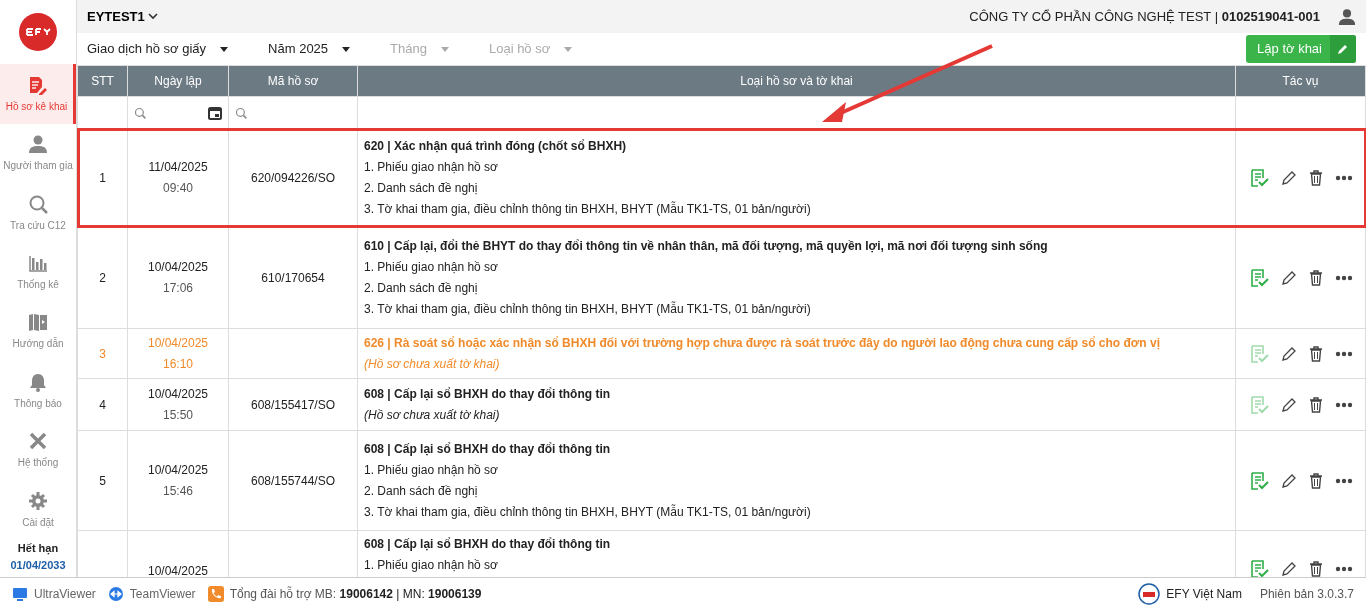 The width and height of the screenshot is (1366, 609). Describe the element at coordinates (1300, 81) in the screenshot. I see `column-header: Tác vụ` at that location.